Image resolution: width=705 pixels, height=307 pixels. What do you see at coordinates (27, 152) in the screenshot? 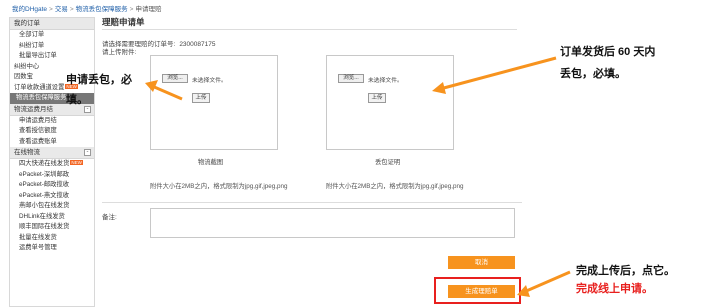
I see `sidebar-section-title: 在线物流` at bounding box center [27, 152].